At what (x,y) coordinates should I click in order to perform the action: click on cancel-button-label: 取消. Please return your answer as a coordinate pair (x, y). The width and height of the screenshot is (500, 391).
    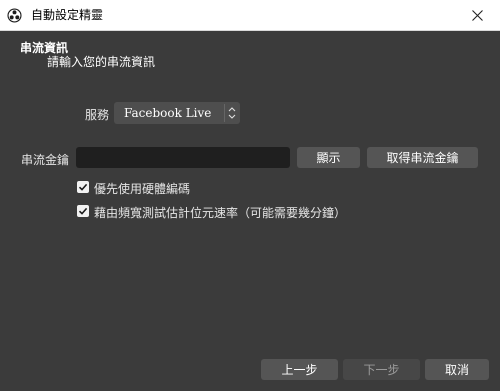
    Looking at the image, I should click on (456, 370).